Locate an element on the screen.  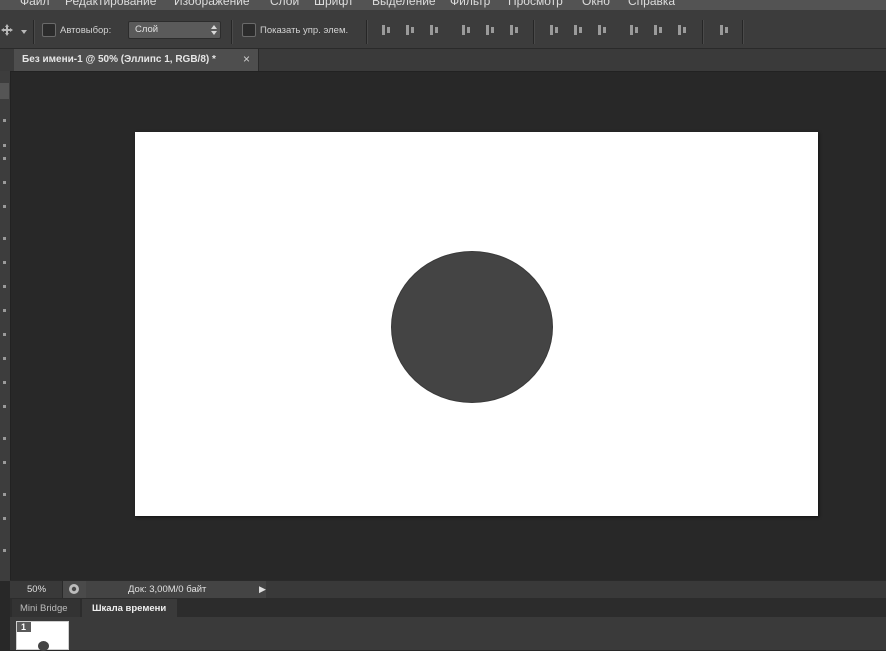
tools-panel-edge is located at coordinates (5, 326).